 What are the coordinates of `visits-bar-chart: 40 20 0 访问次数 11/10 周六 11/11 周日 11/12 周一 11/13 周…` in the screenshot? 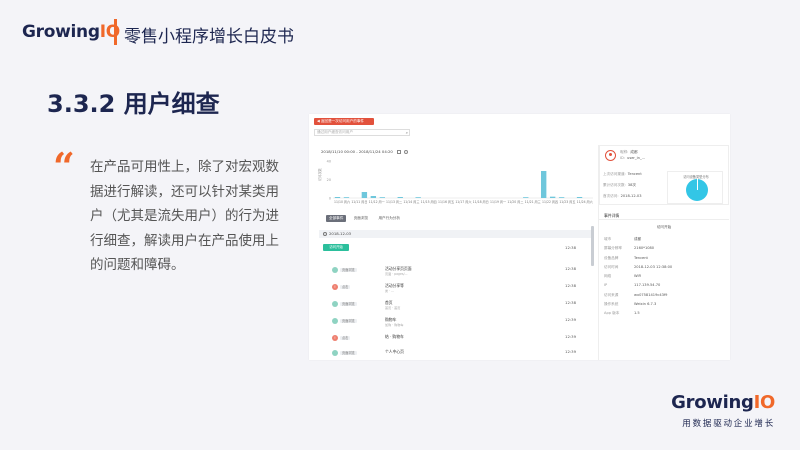 It's located at (457, 183).